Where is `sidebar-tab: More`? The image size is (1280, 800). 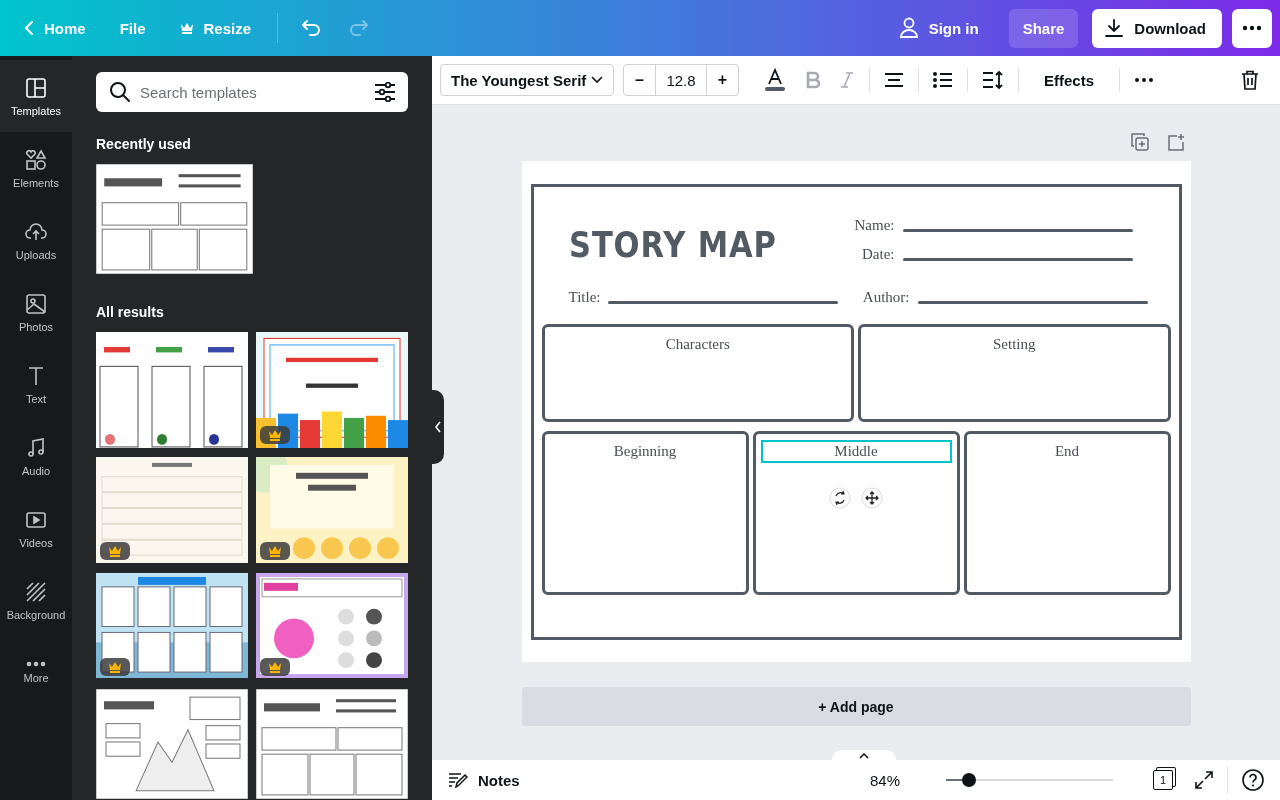 sidebar-tab: More is located at coordinates (36, 672).